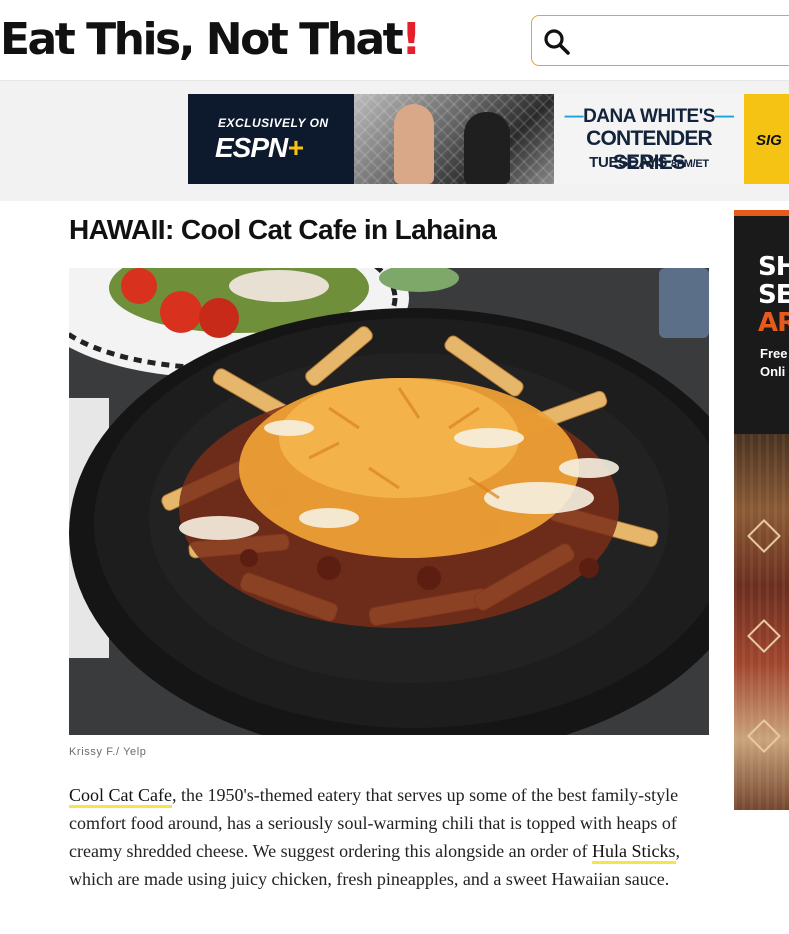 This screenshot has width=789, height=934. I want to click on fighter-right, so click(487, 148).